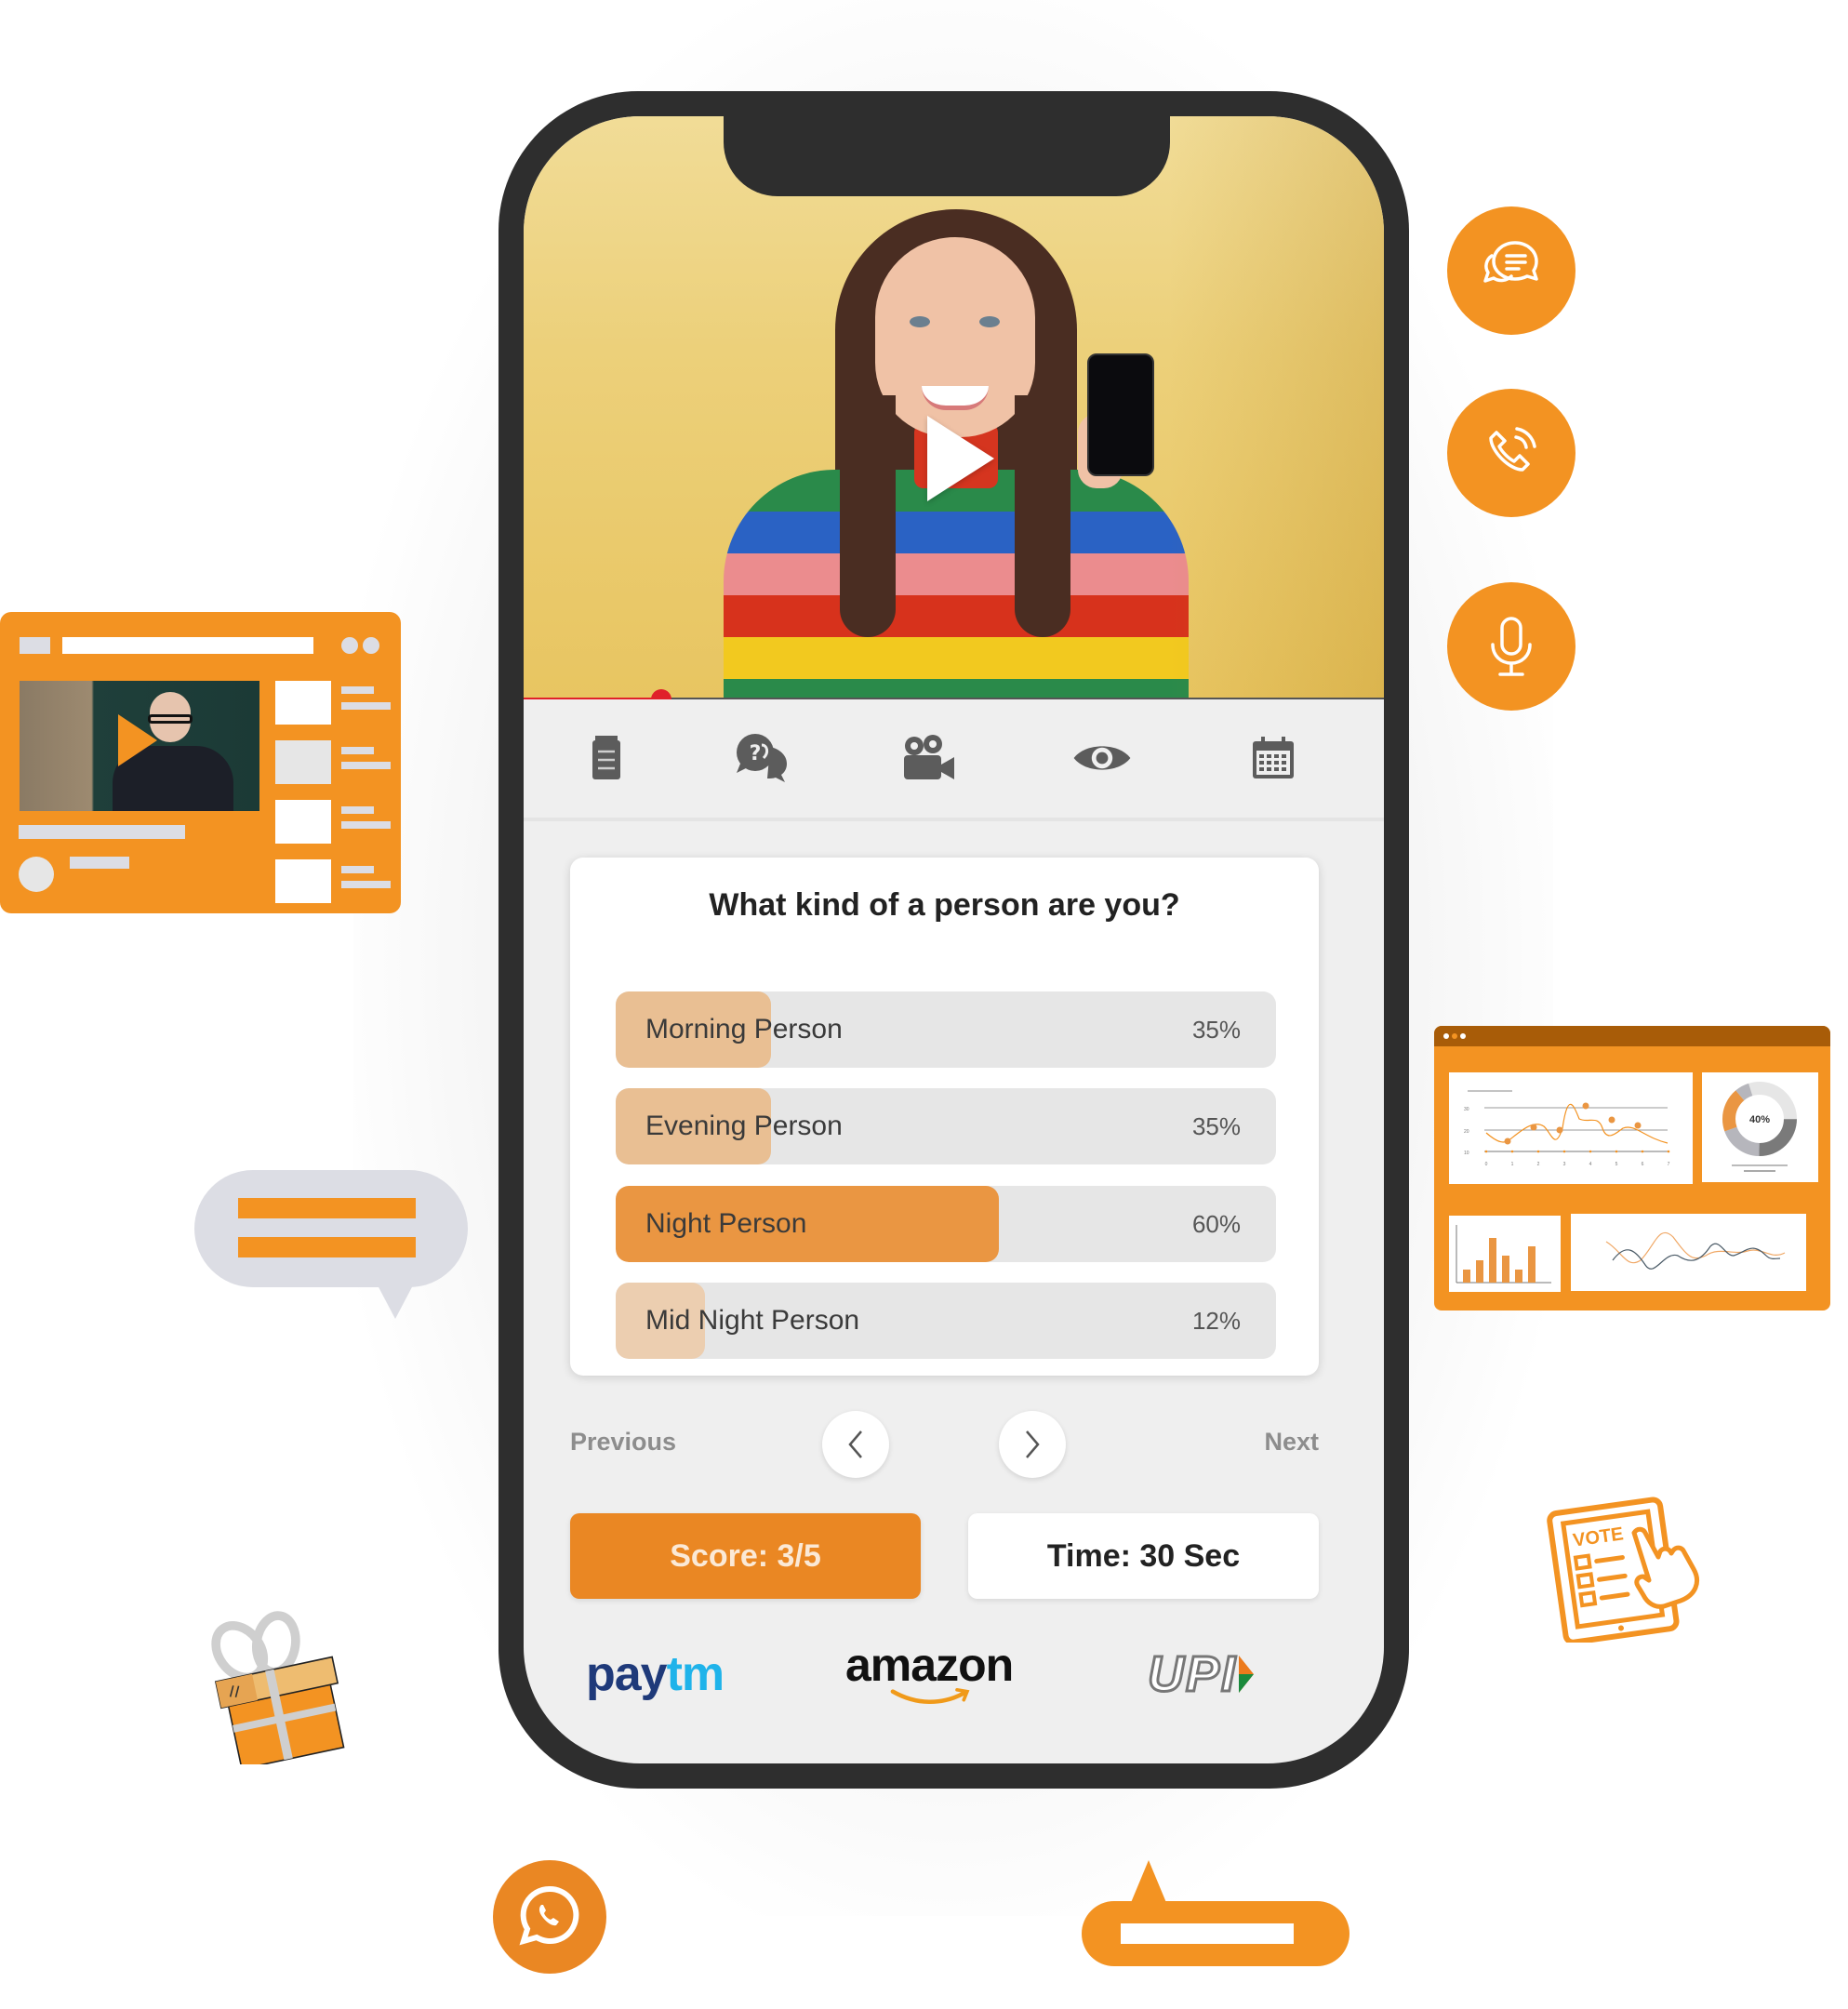  I want to click on next-button, so click(1033, 1444).